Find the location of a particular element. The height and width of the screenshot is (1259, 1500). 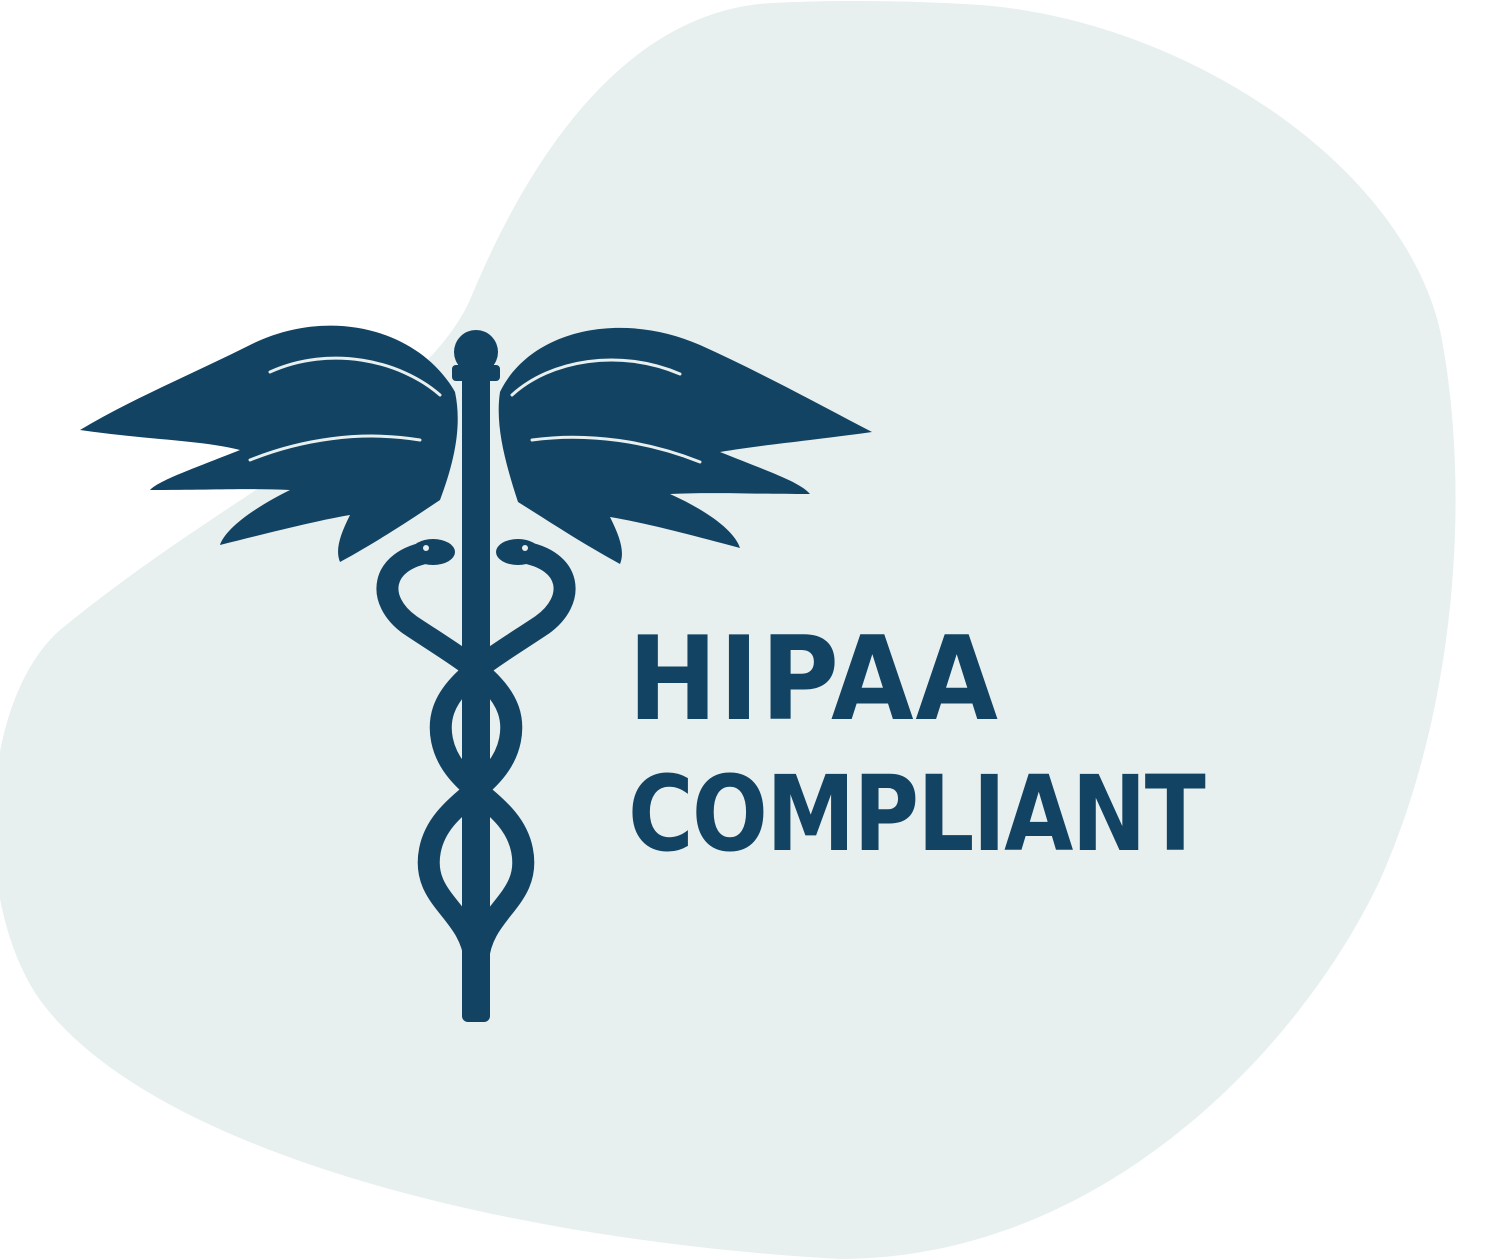

badge-text: HIPAA COMPLIANT is located at coordinates (963, 743).